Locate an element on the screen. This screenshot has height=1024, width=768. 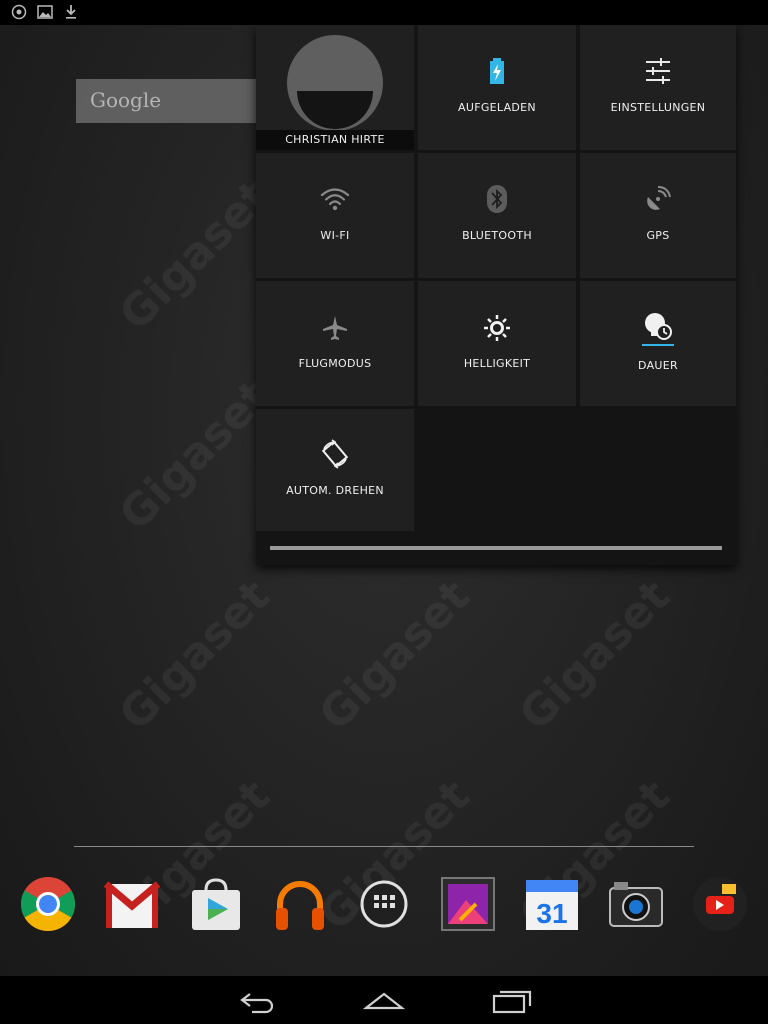
tile-brightness: HELLIGKEIT is located at coordinates (497, 343).